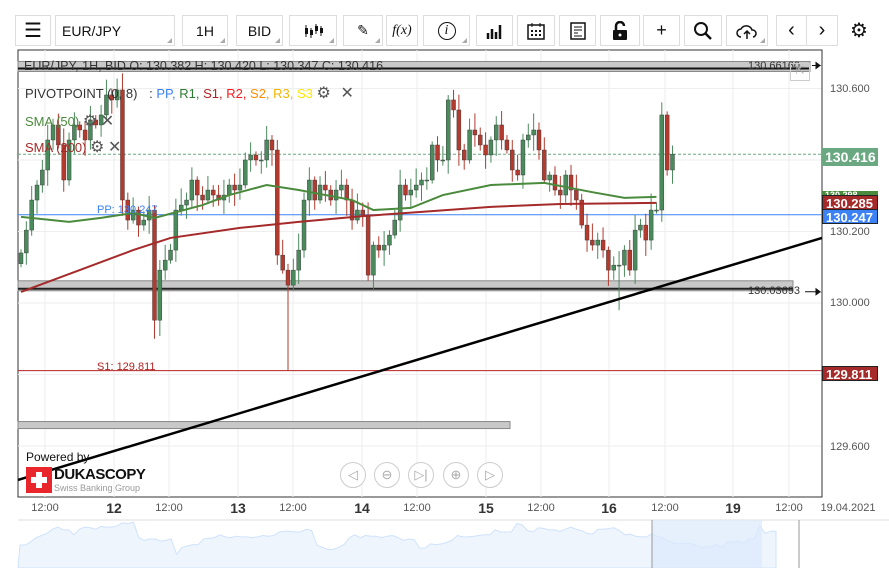 The width and height of the screenshot is (889, 568). Describe the element at coordinates (97, 488) in the screenshot. I see `brand-sub: Swiss Banking Group` at that location.